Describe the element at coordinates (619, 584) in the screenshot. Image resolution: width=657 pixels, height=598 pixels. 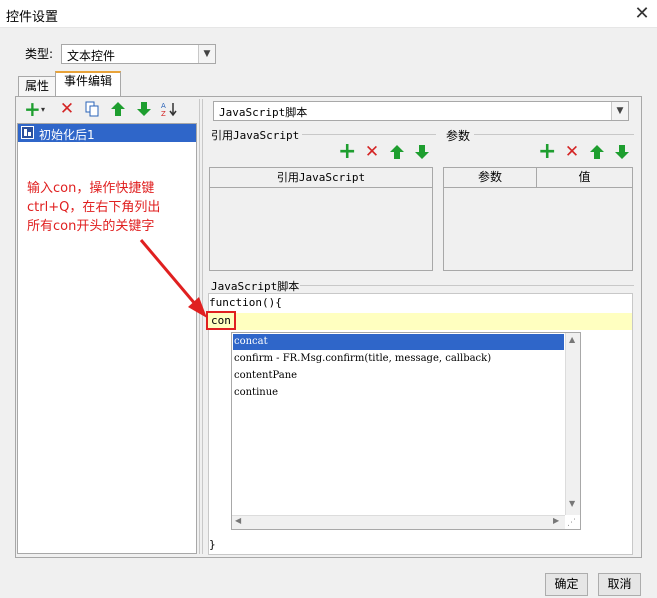
I see `cancel-button: 取消` at that location.